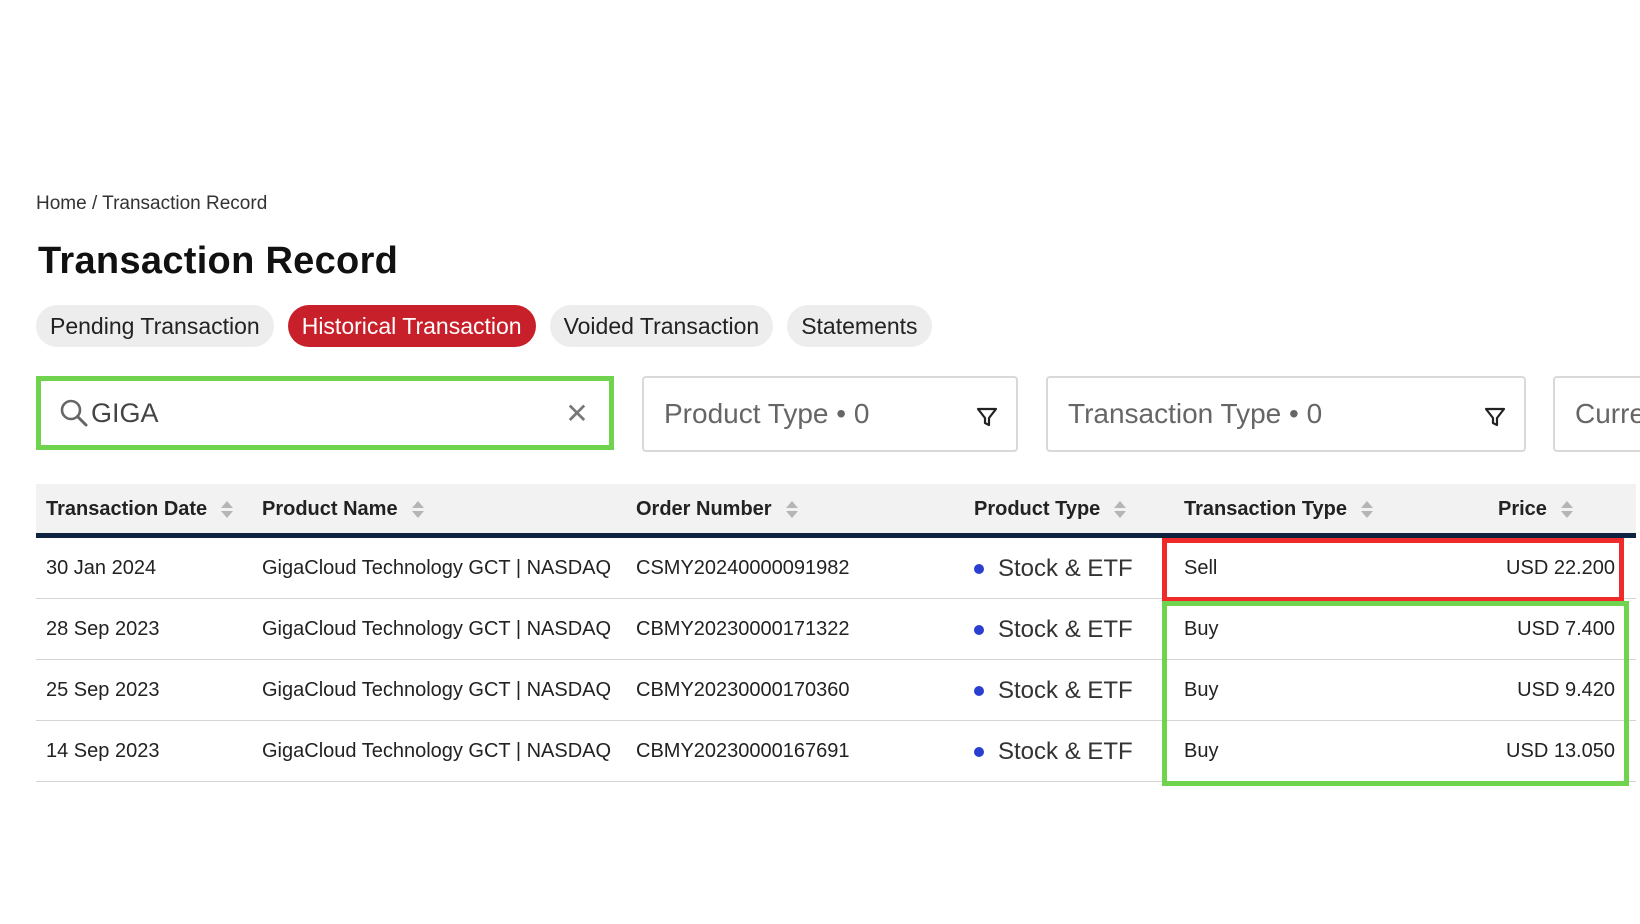 The image size is (1640, 924). Describe the element at coordinates (743, 568) in the screenshot. I see `cell-order-number: CSMY20240000091982` at that location.